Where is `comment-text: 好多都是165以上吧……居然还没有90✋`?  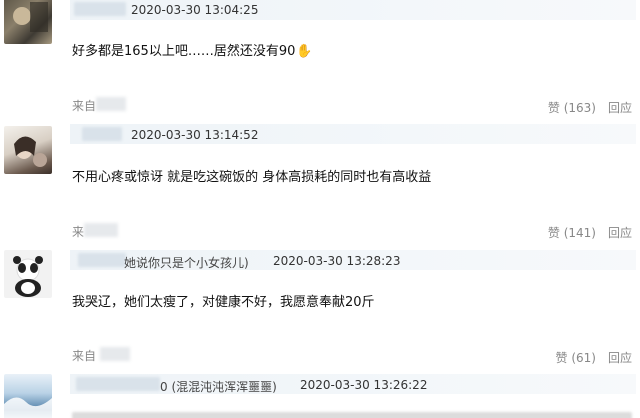 comment-text: 好多都是165以上吧……居然还没有90✋ is located at coordinates (192, 51).